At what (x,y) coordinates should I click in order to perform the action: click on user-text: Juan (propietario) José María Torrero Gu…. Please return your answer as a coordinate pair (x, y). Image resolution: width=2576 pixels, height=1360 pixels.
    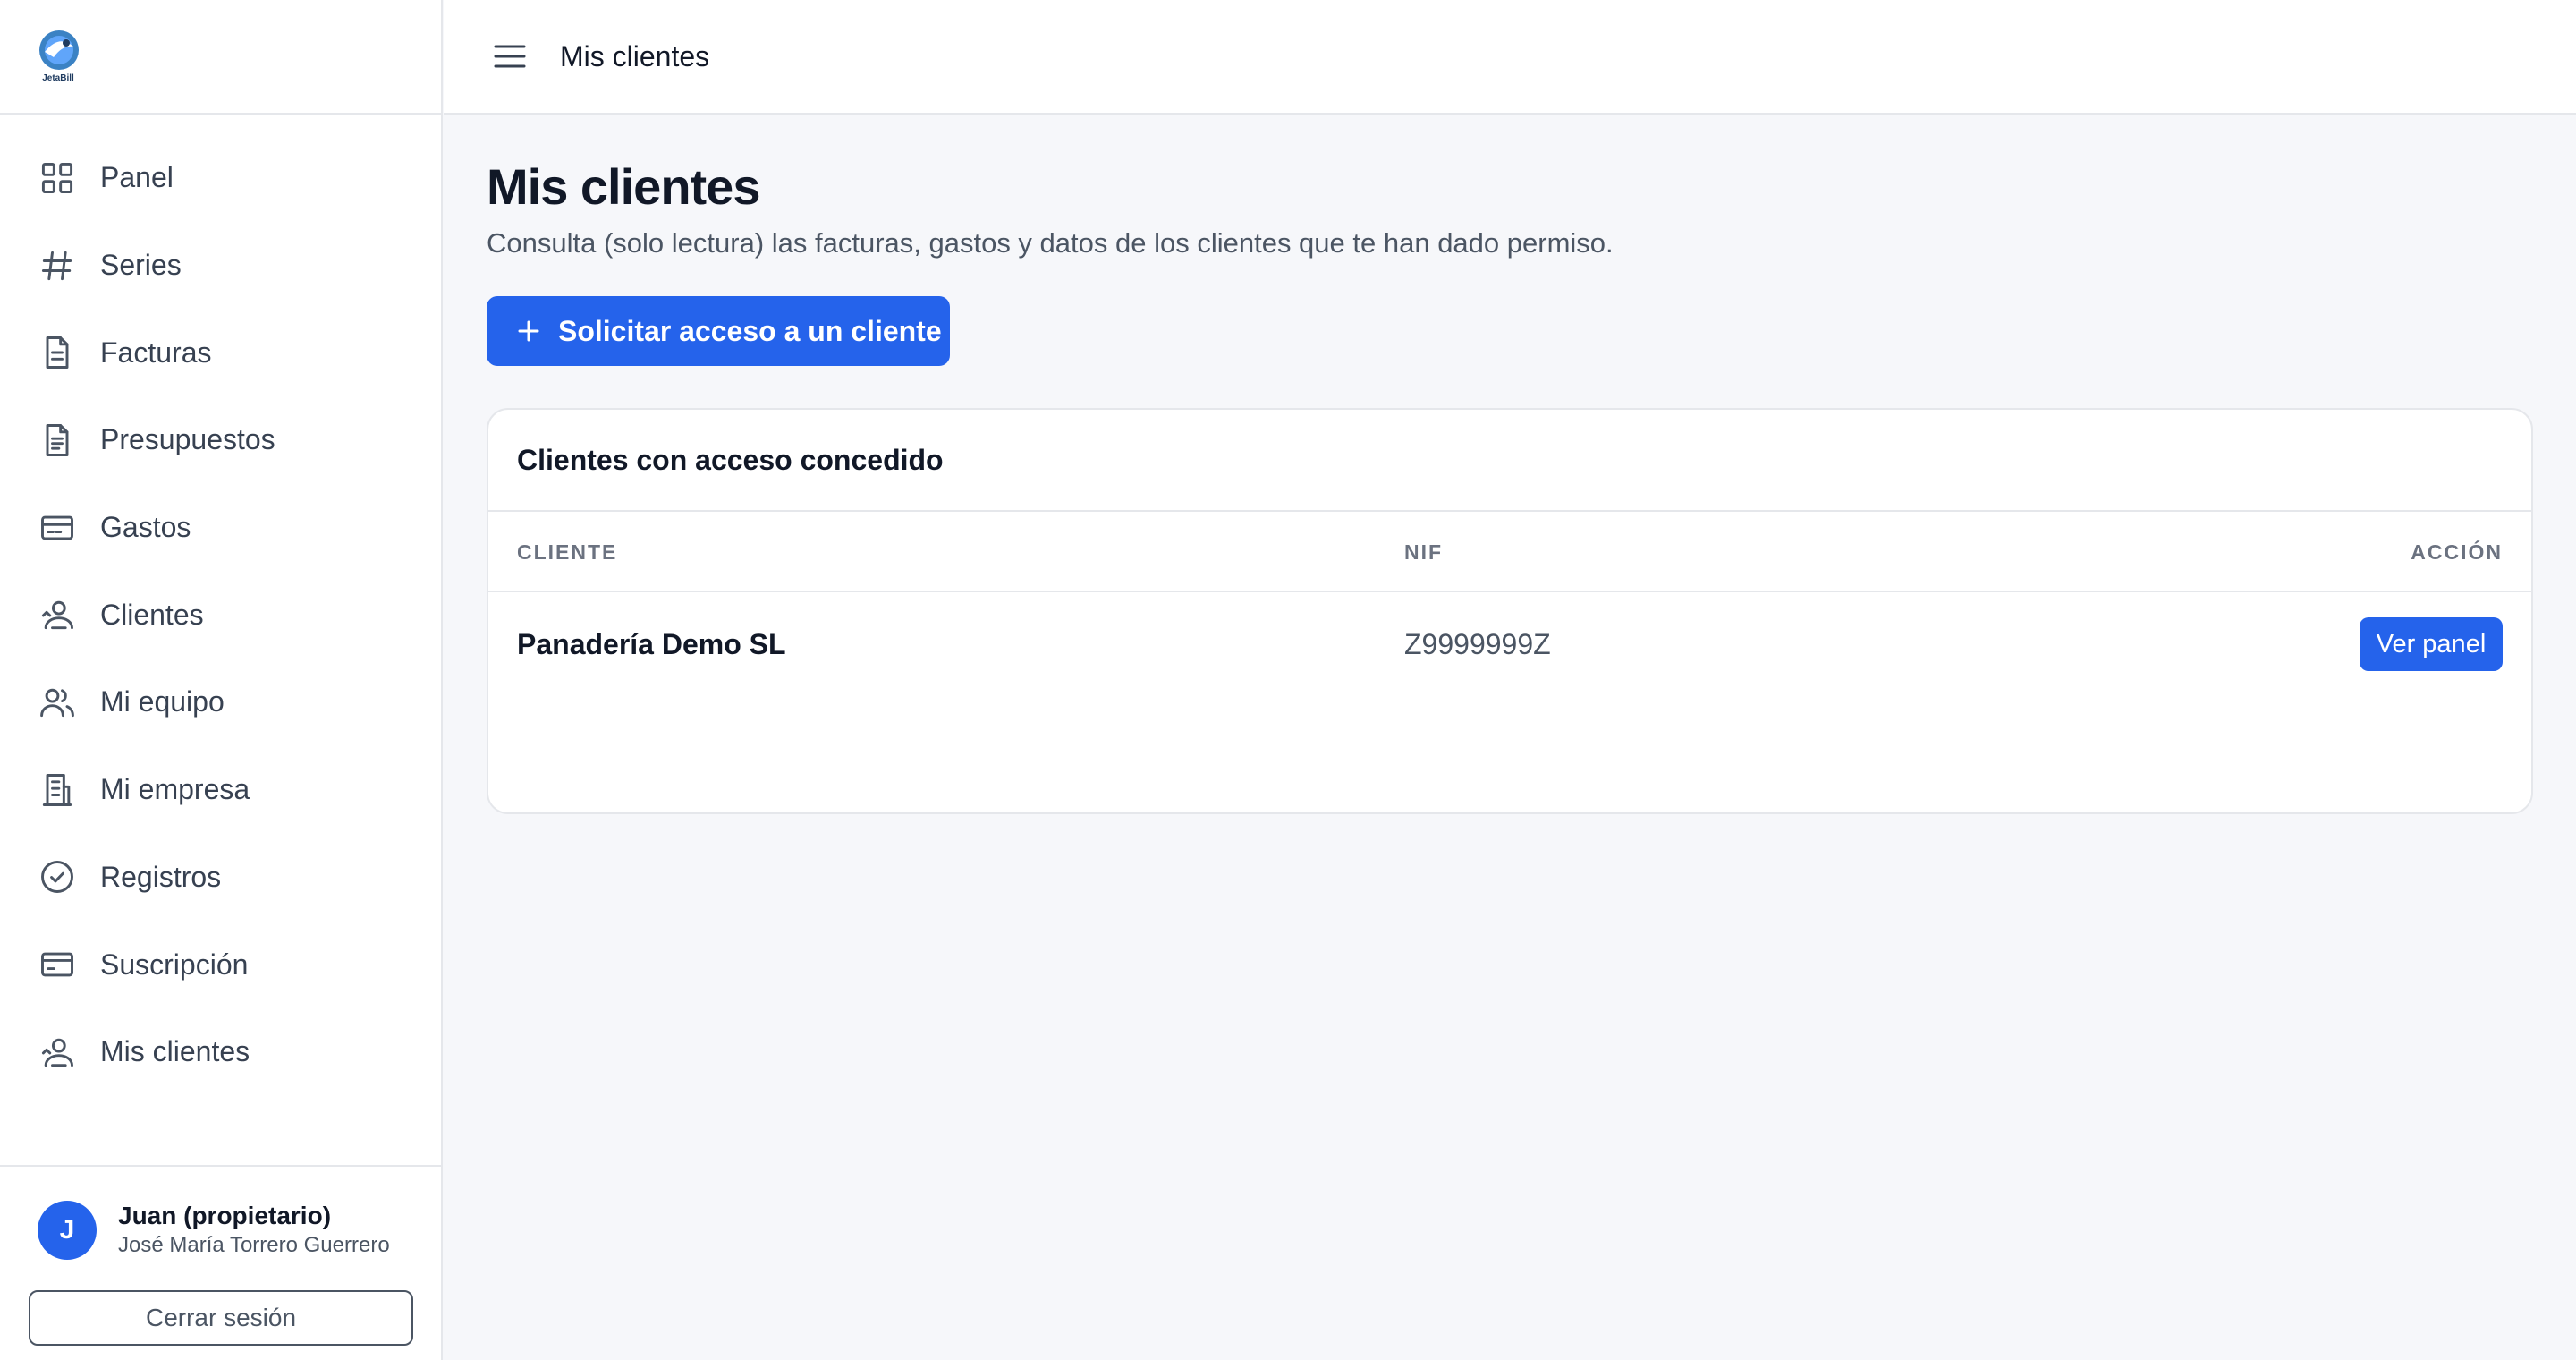
    Looking at the image, I should click on (254, 1230).